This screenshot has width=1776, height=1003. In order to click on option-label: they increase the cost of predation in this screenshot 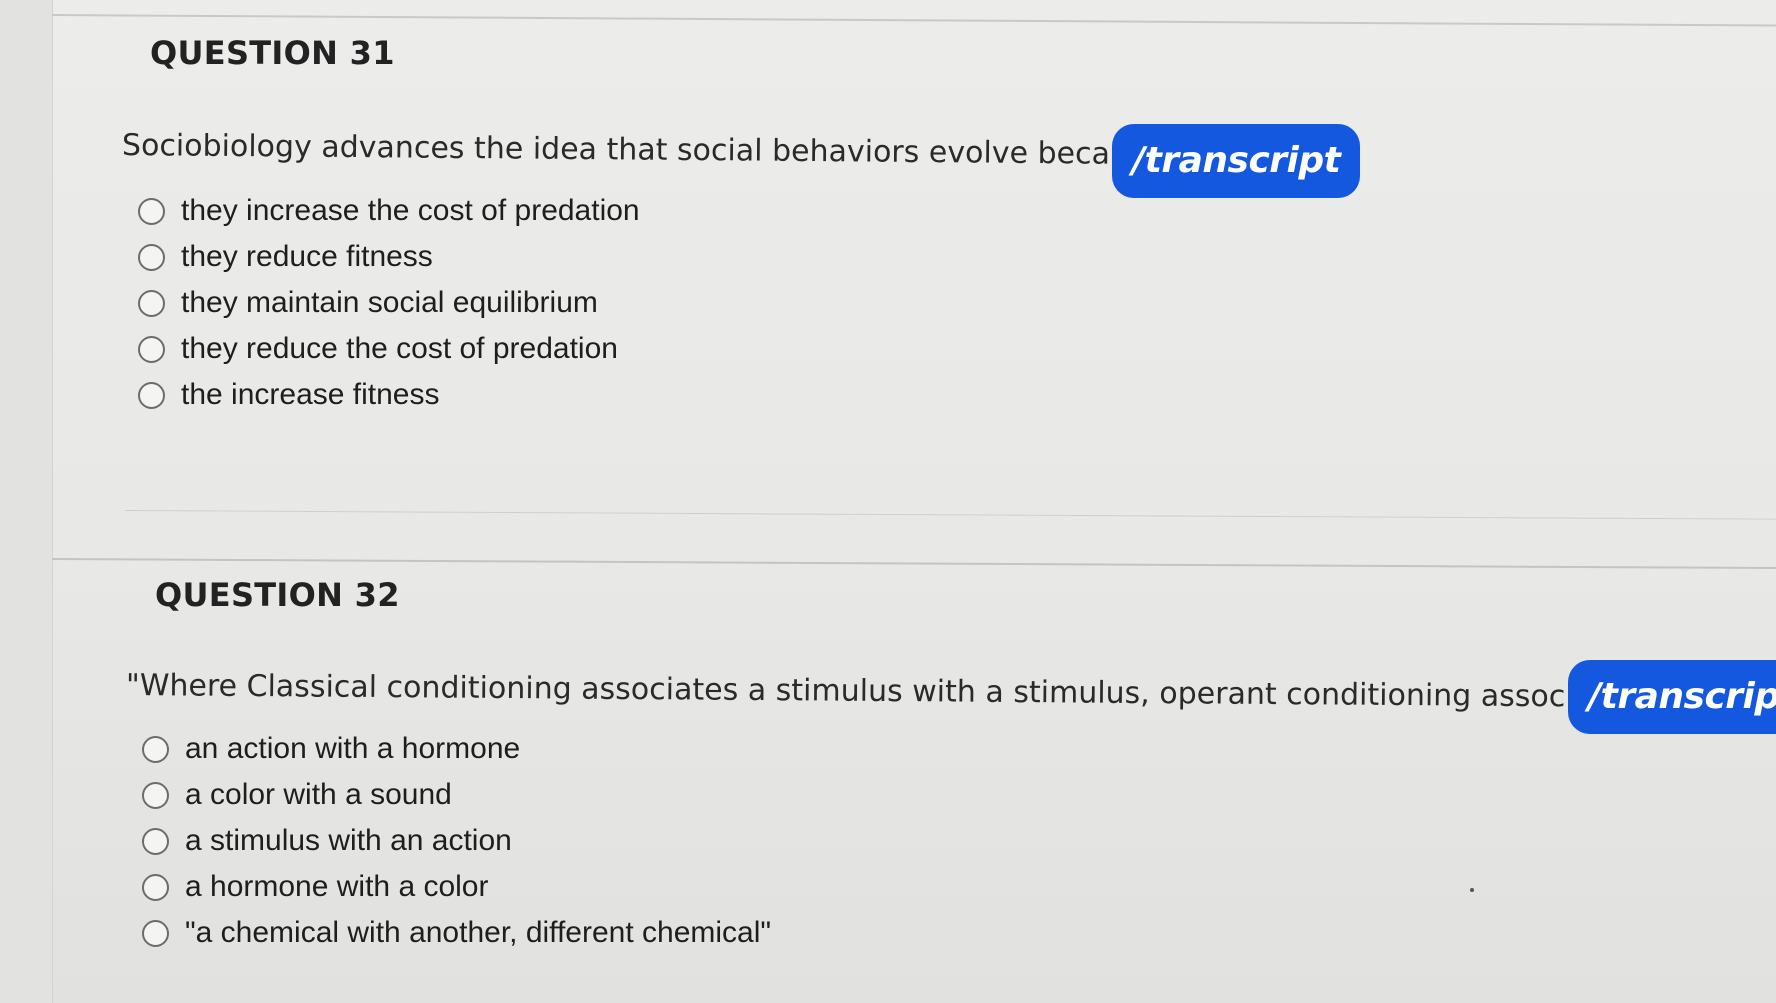, I will do `click(410, 210)`.